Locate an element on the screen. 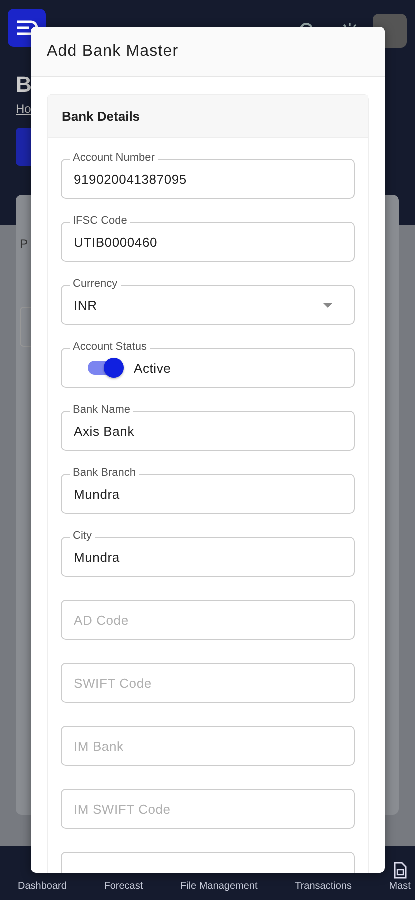  nav-item: Dashboard is located at coordinates (42, 886).